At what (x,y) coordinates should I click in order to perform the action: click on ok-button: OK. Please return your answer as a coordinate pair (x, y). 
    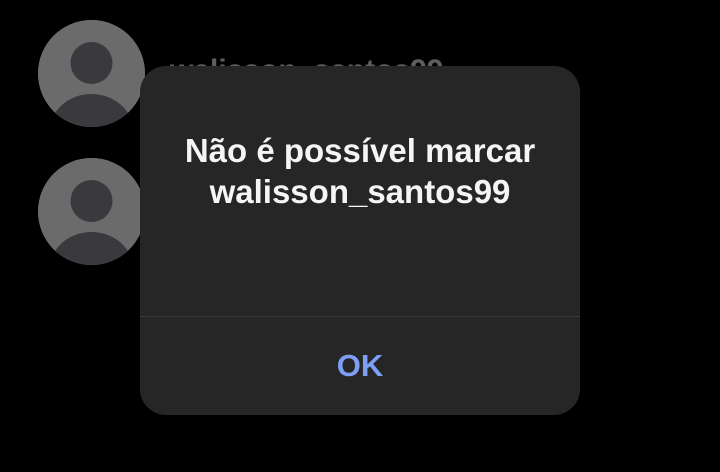
    Looking at the image, I should click on (360, 366).